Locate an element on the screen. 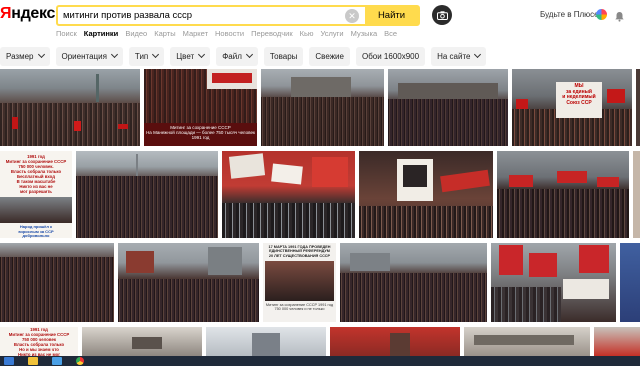  search-button: Найти is located at coordinates (391, 15).